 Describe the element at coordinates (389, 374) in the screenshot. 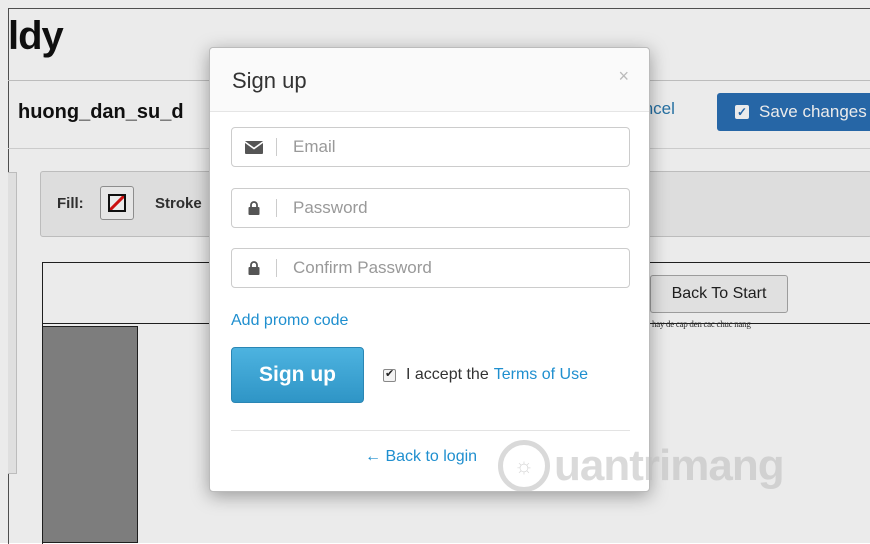

I see `accept-terms-checkbox` at that location.